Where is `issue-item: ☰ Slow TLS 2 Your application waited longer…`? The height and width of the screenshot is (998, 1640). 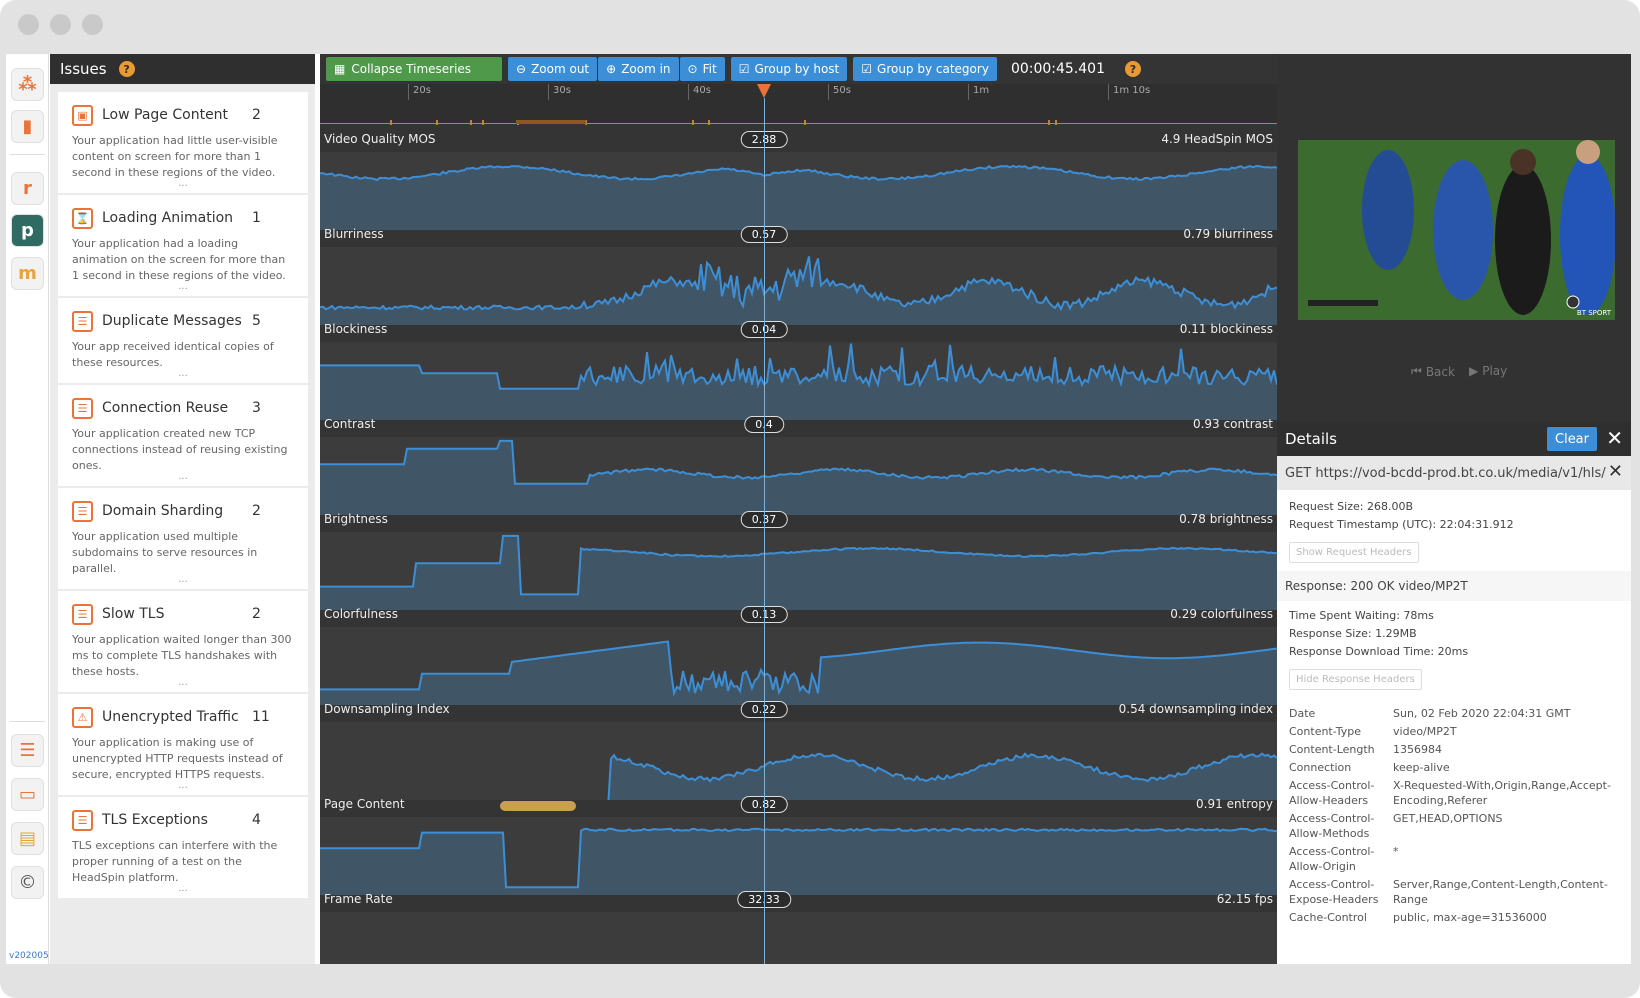 issue-item: ☰ Slow TLS 2 Your application waited longer… is located at coordinates (183, 642).